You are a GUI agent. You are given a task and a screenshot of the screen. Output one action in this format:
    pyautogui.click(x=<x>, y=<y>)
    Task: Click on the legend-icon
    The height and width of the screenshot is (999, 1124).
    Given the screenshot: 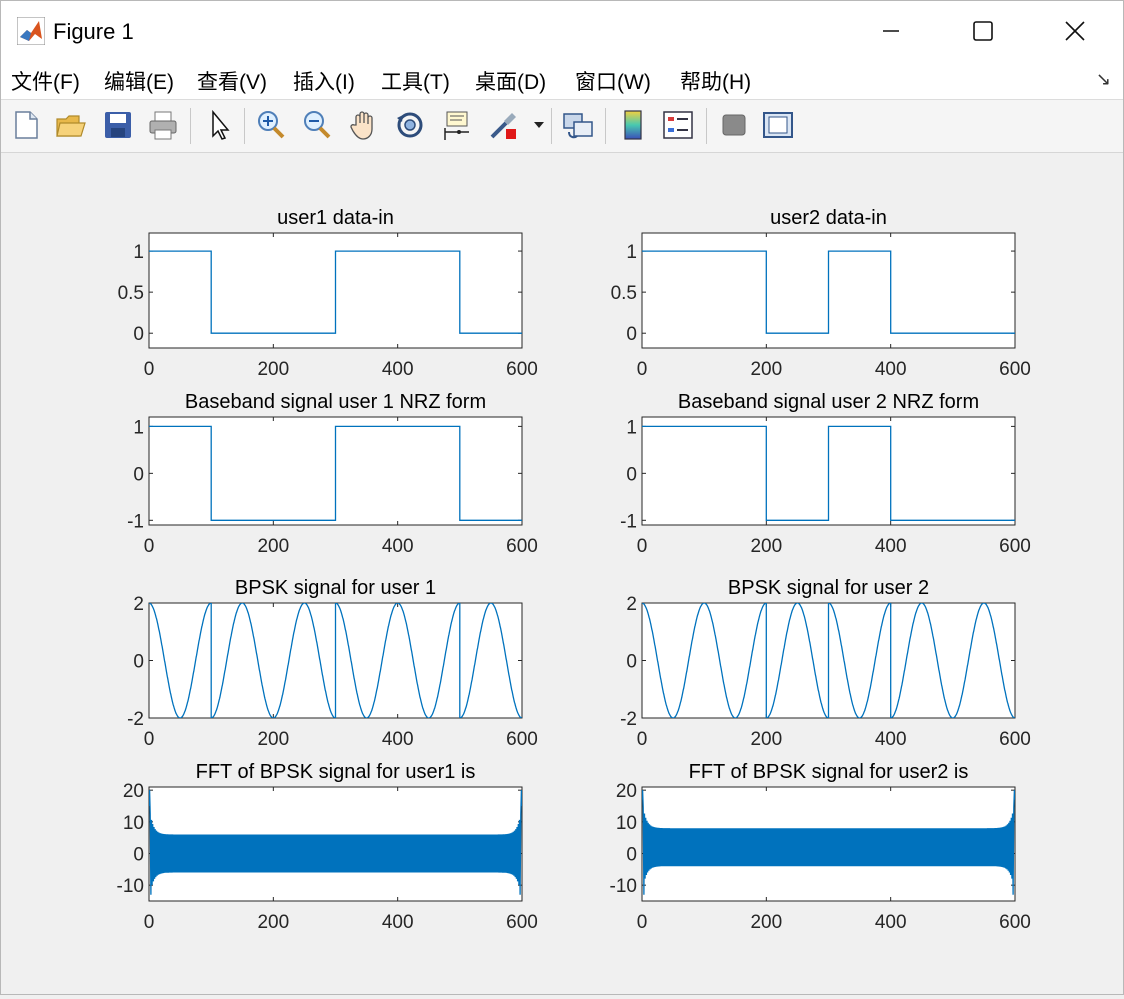 What is the action you would take?
    pyautogui.click(x=678, y=125)
    